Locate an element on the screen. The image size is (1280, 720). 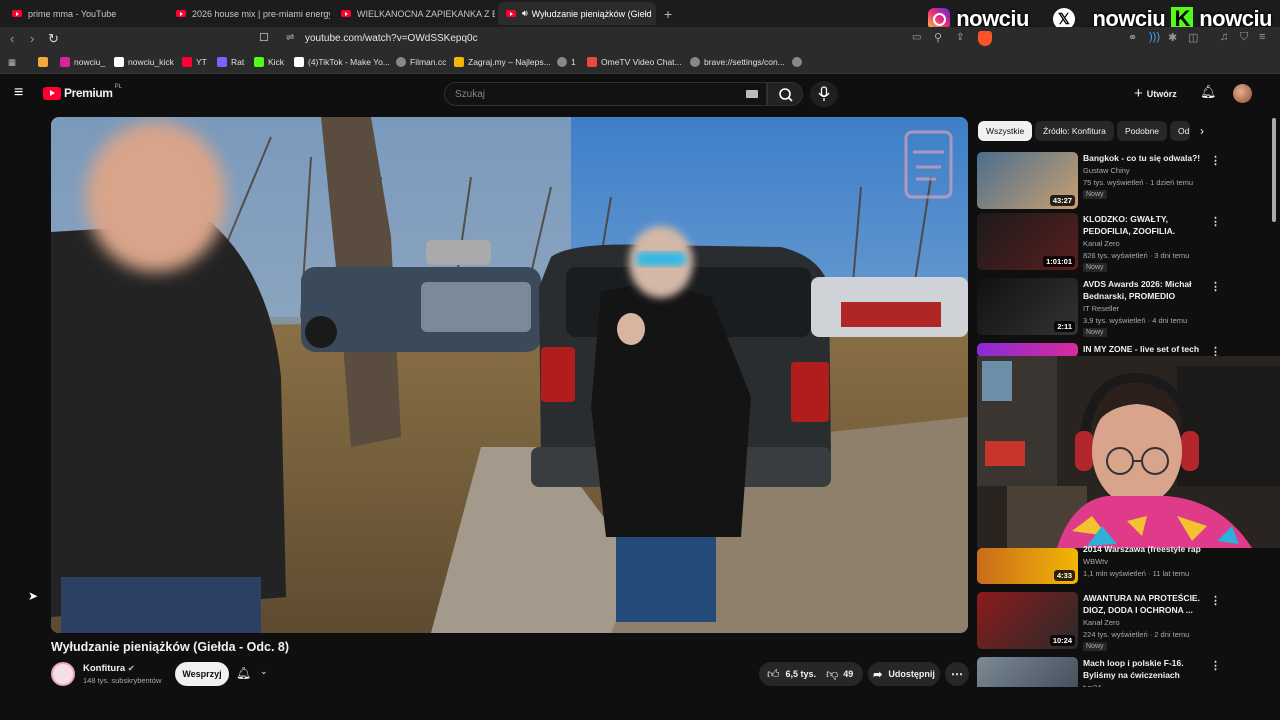
site-info-icon: ⇌ is located at coordinates (290, 37).